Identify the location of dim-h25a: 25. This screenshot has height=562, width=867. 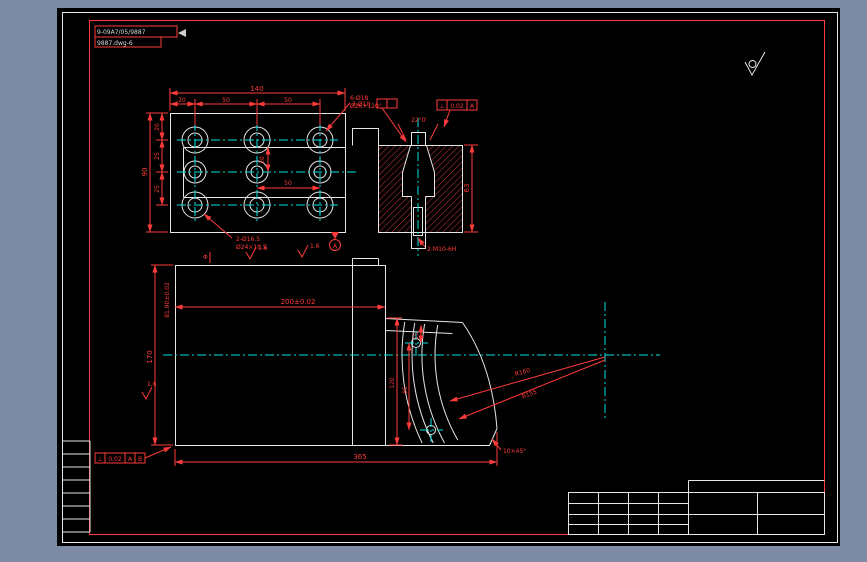
(157, 156).